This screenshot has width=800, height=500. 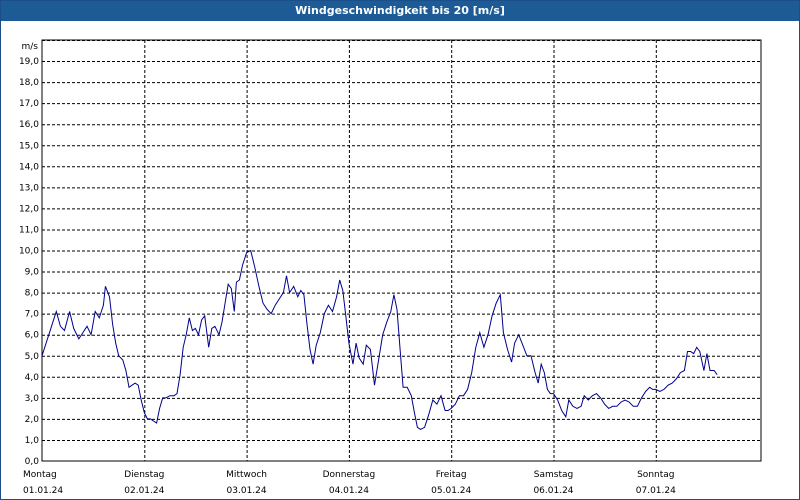 I want to click on y-tick-label: 1,0, so click(x=32, y=441).